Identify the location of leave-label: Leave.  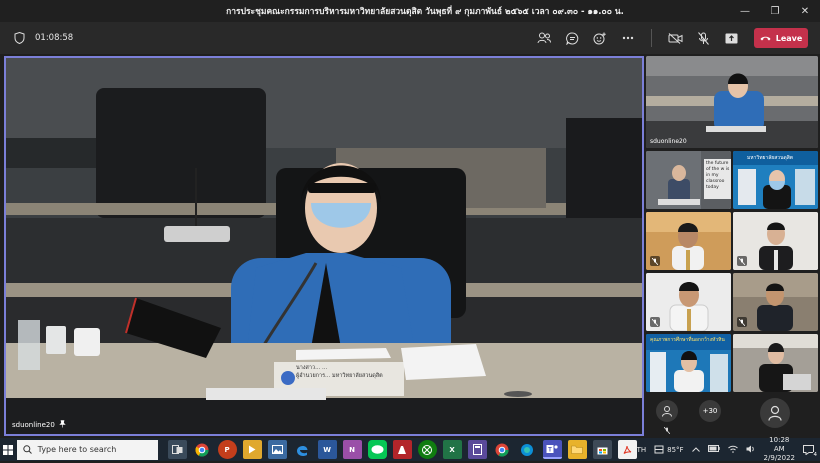
(789, 38).